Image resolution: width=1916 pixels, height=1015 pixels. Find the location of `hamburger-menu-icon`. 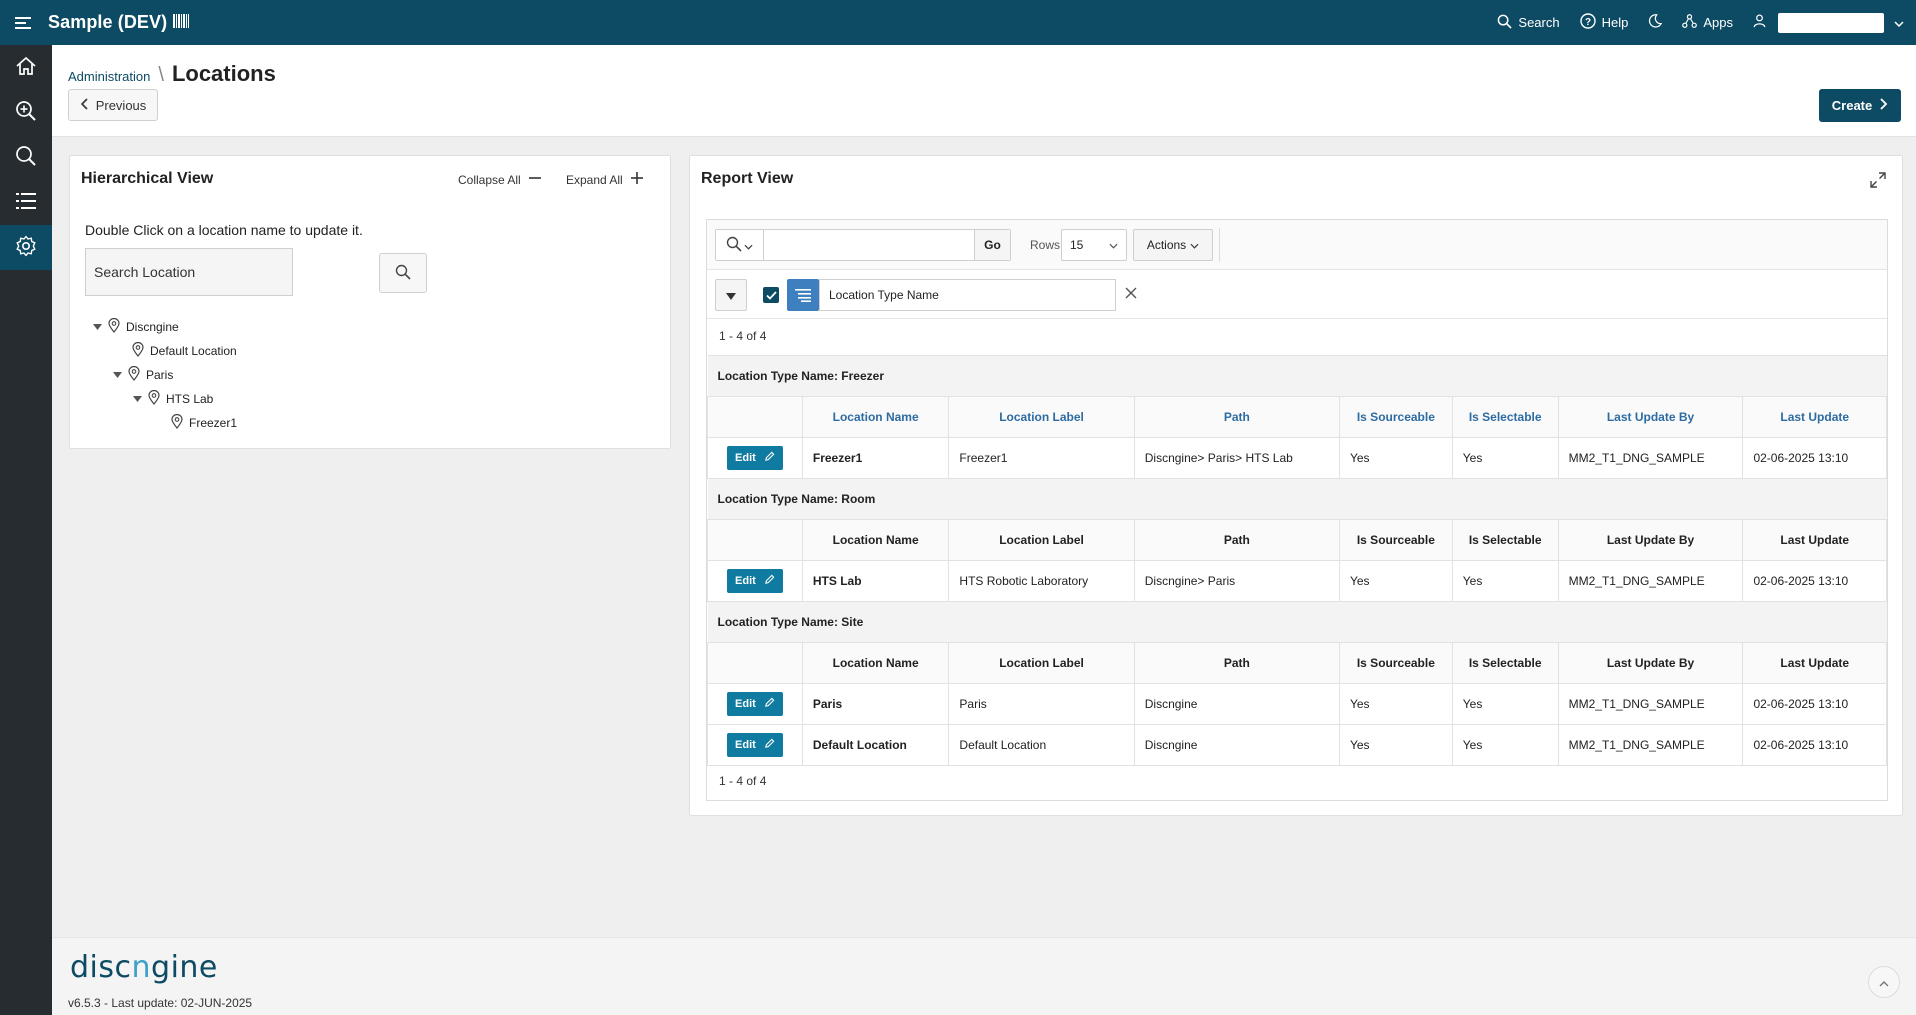

hamburger-menu-icon is located at coordinates (23, 22).